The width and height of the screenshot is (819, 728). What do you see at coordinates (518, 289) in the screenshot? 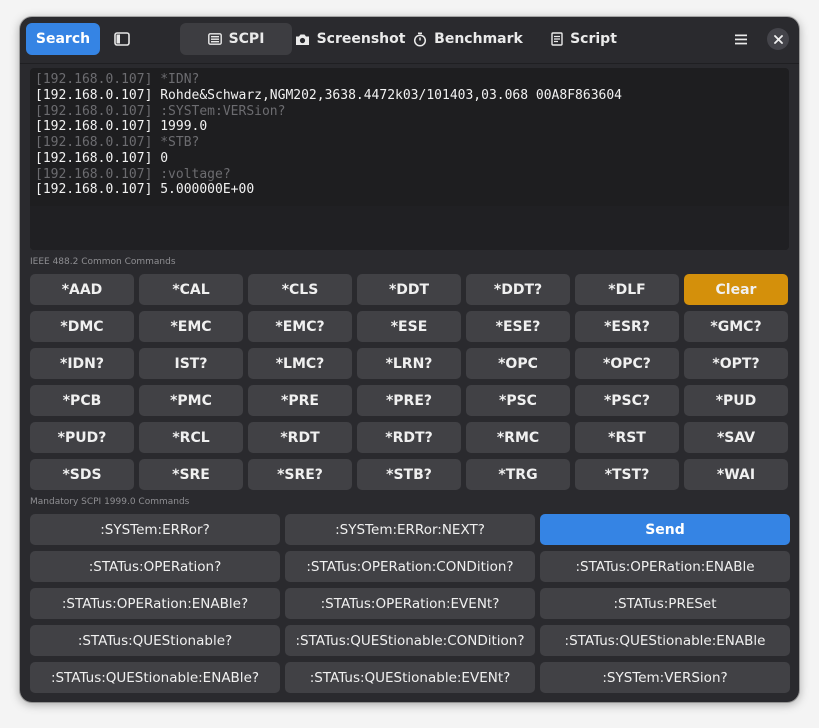
I see `ieee-cmd-button-ddt-query: *DDT?` at bounding box center [518, 289].